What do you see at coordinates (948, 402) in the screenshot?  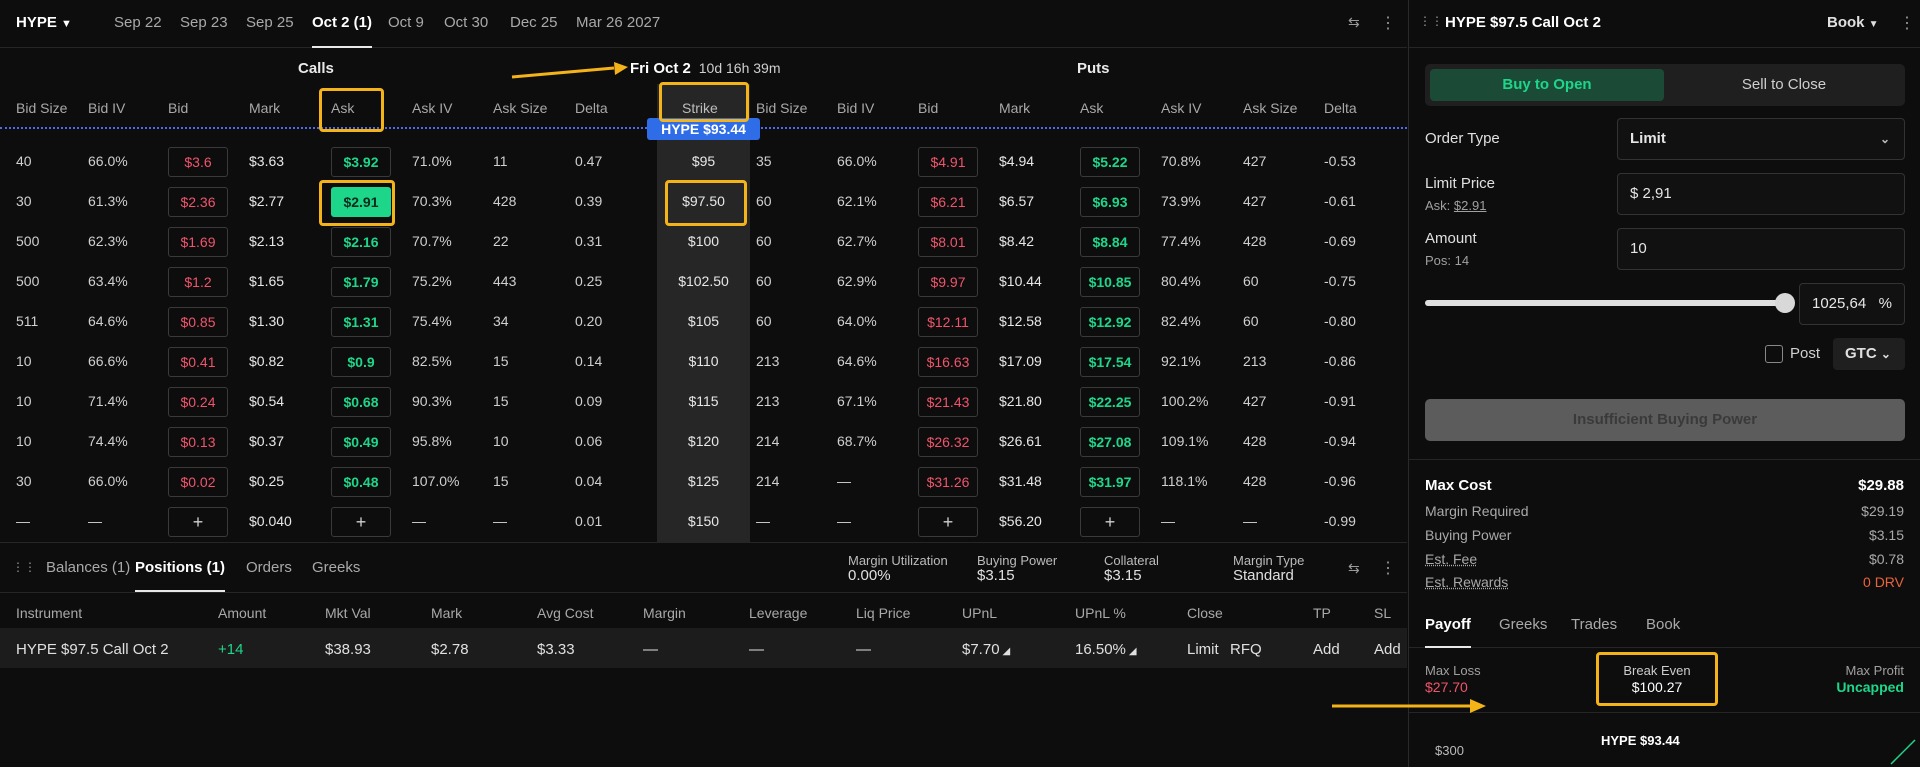 I see `put-bid-cell: $21.43` at bounding box center [948, 402].